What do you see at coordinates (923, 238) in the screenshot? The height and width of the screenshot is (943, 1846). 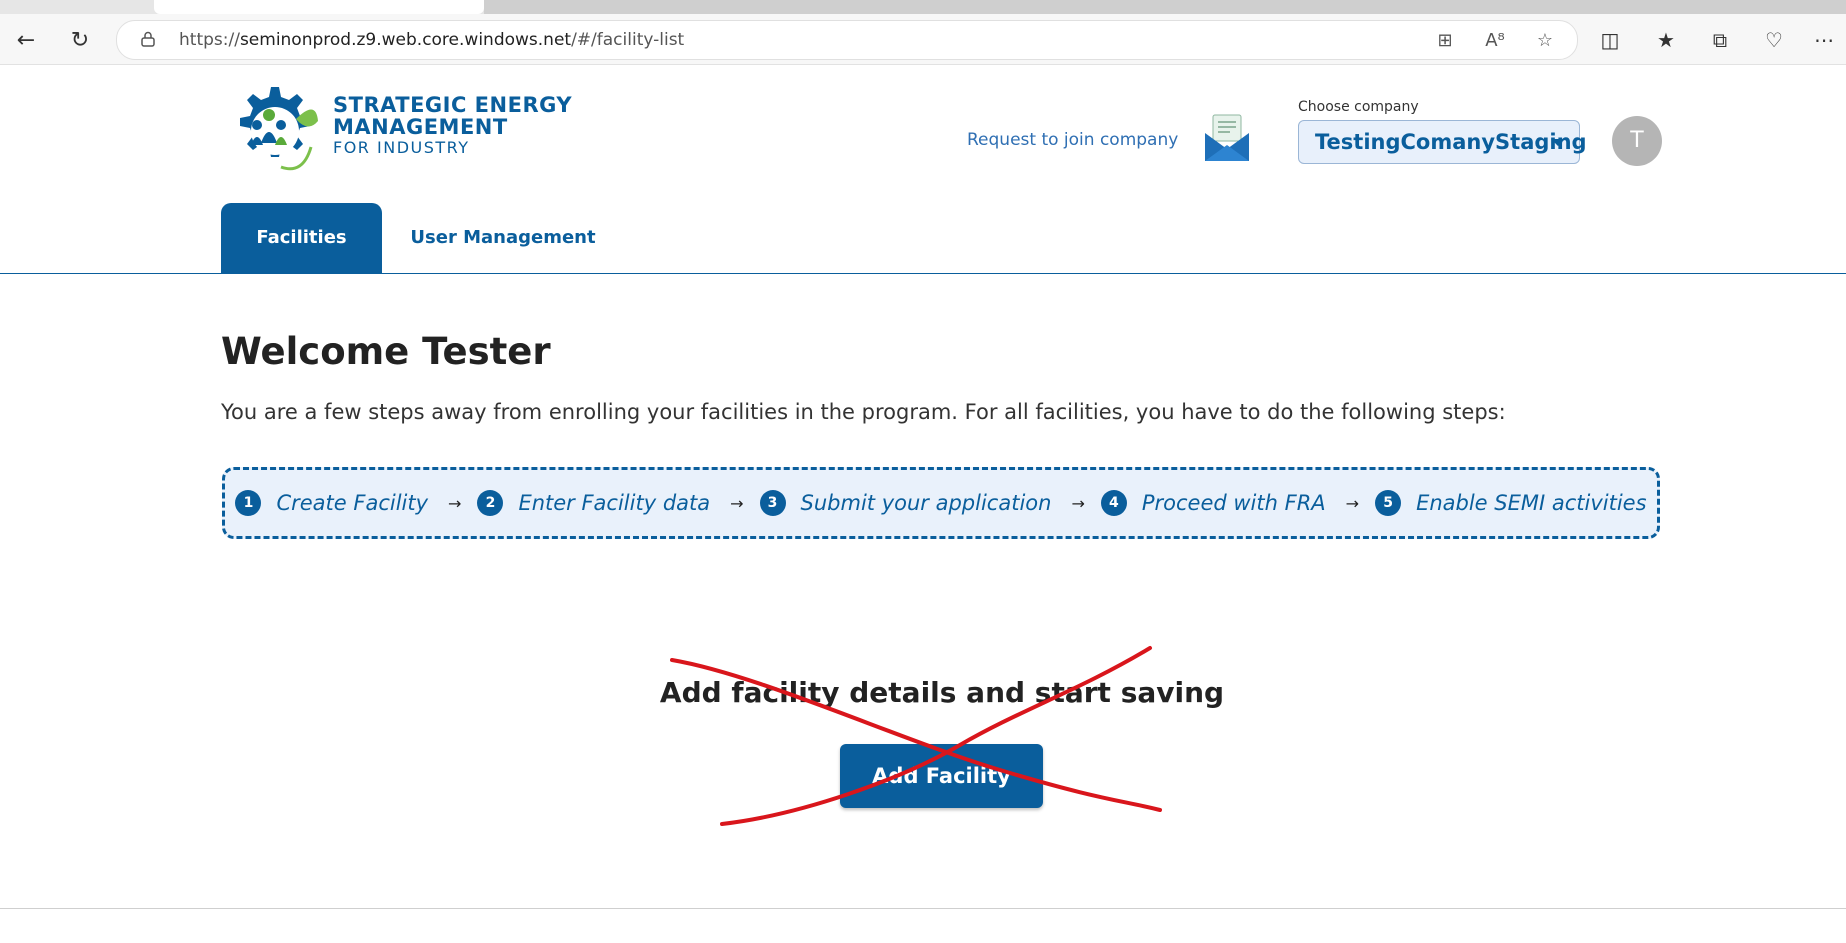 I see `main-tabs: Facilities User Management` at bounding box center [923, 238].